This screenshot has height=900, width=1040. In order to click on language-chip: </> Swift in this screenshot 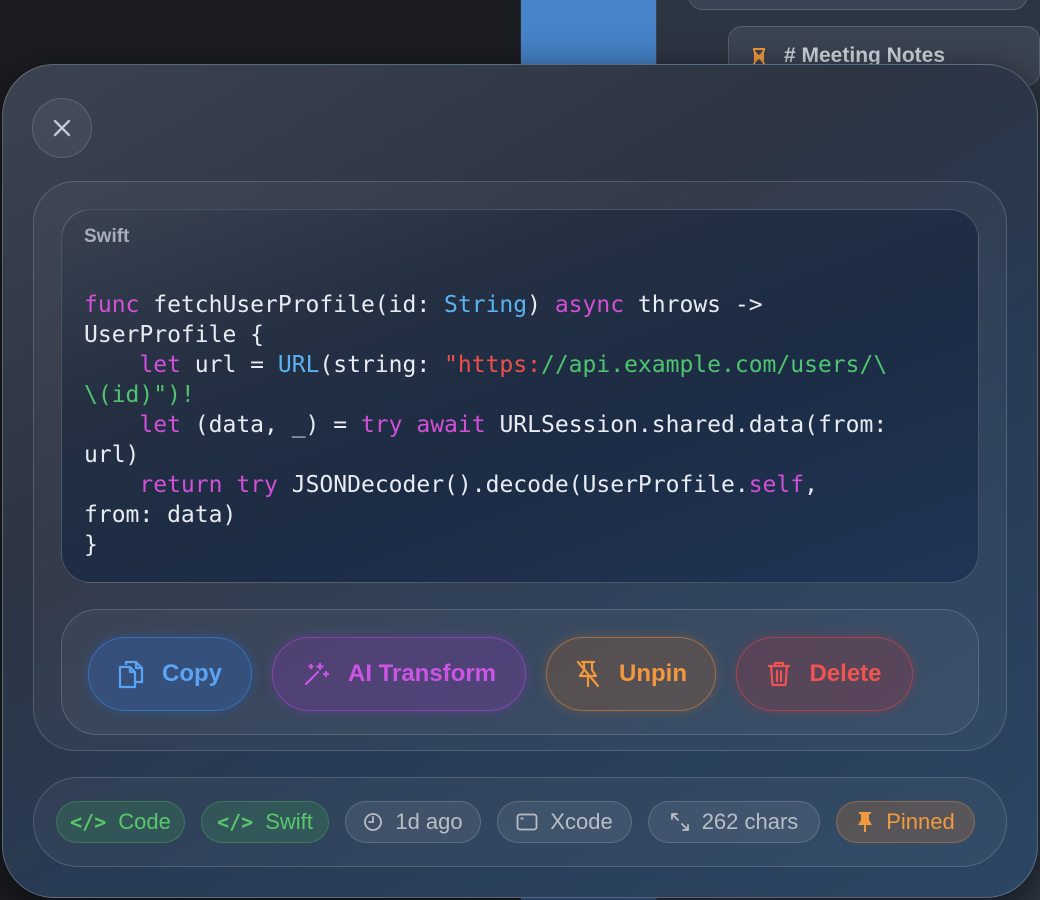, I will do `click(265, 822)`.